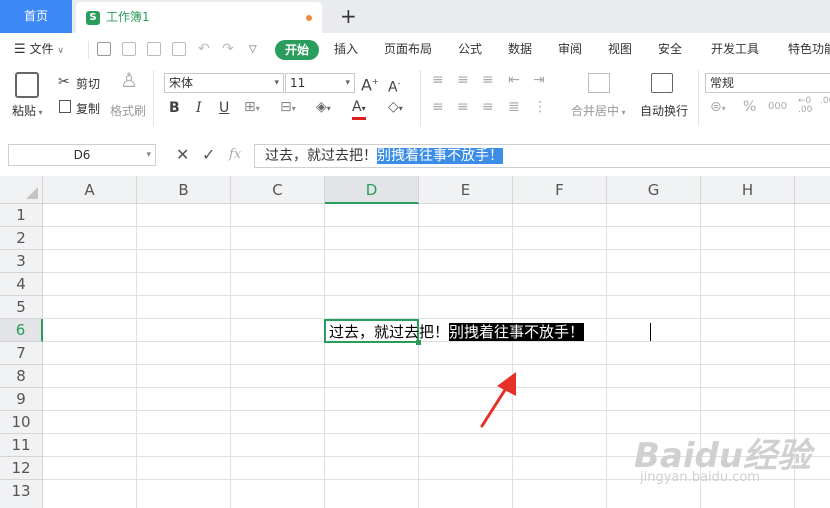 The image size is (830, 508). I want to click on insert-function-icon: fx, so click(235, 155).